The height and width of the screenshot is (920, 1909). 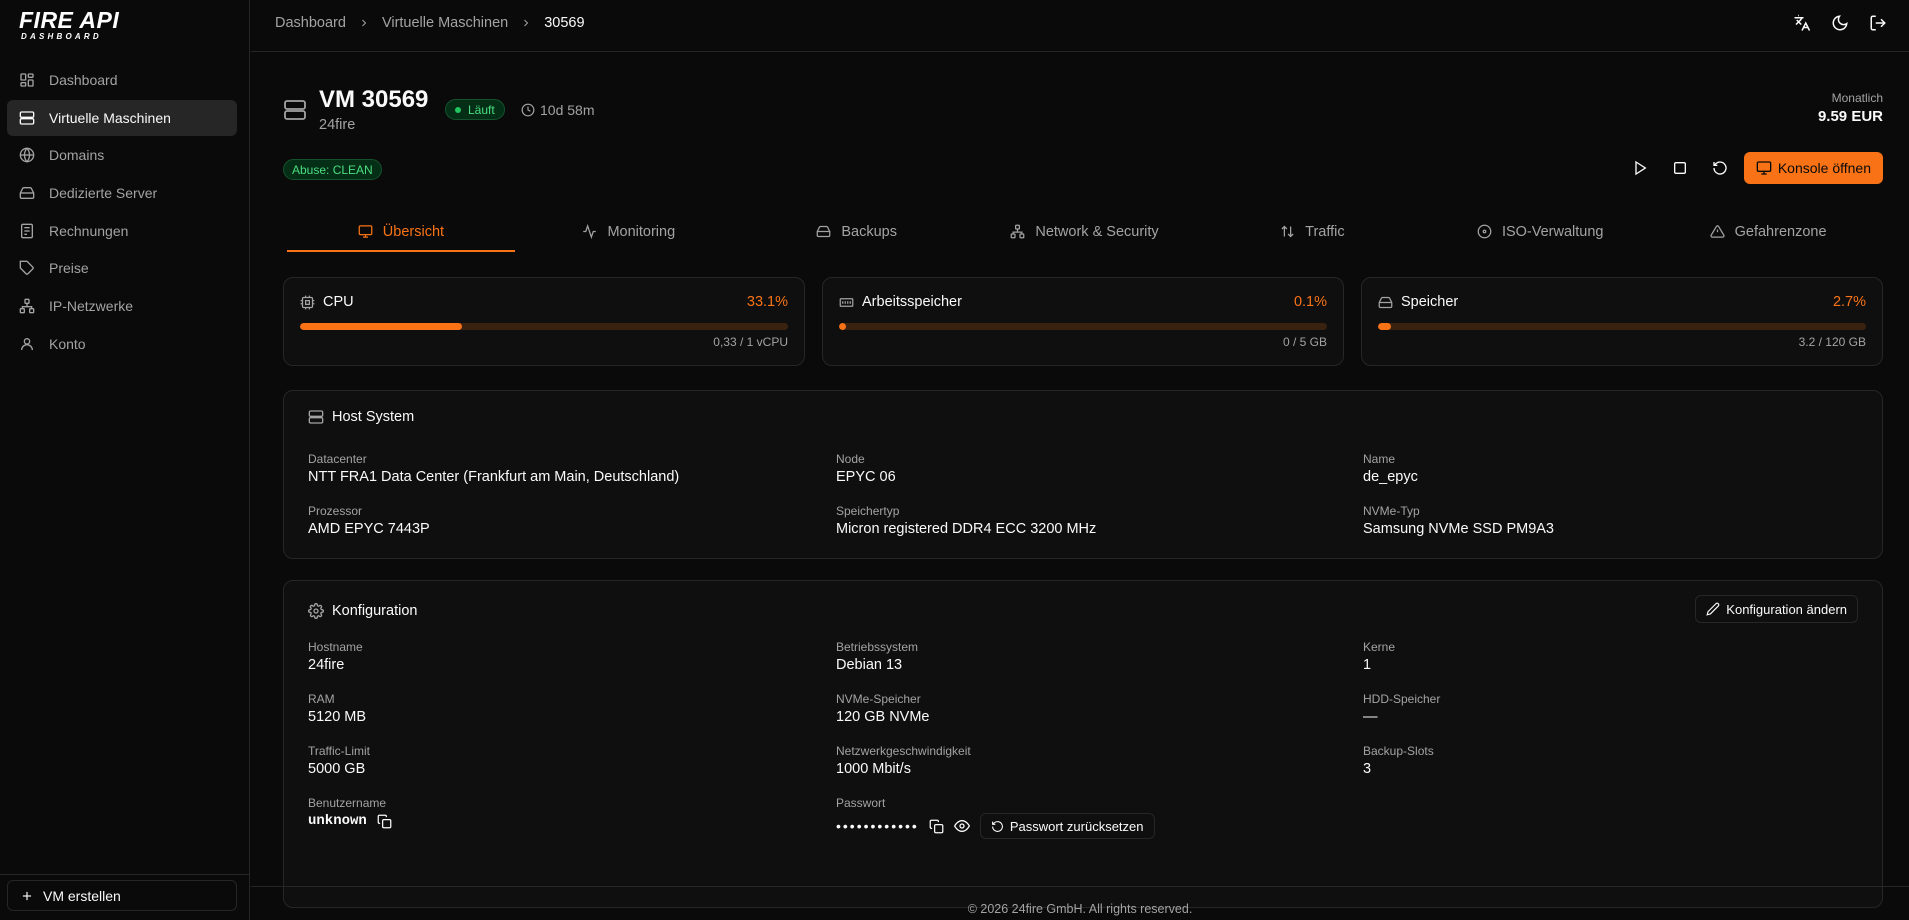 What do you see at coordinates (332, 169) in the screenshot?
I see `abuse-badge: Abuse: CLEAN` at bounding box center [332, 169].